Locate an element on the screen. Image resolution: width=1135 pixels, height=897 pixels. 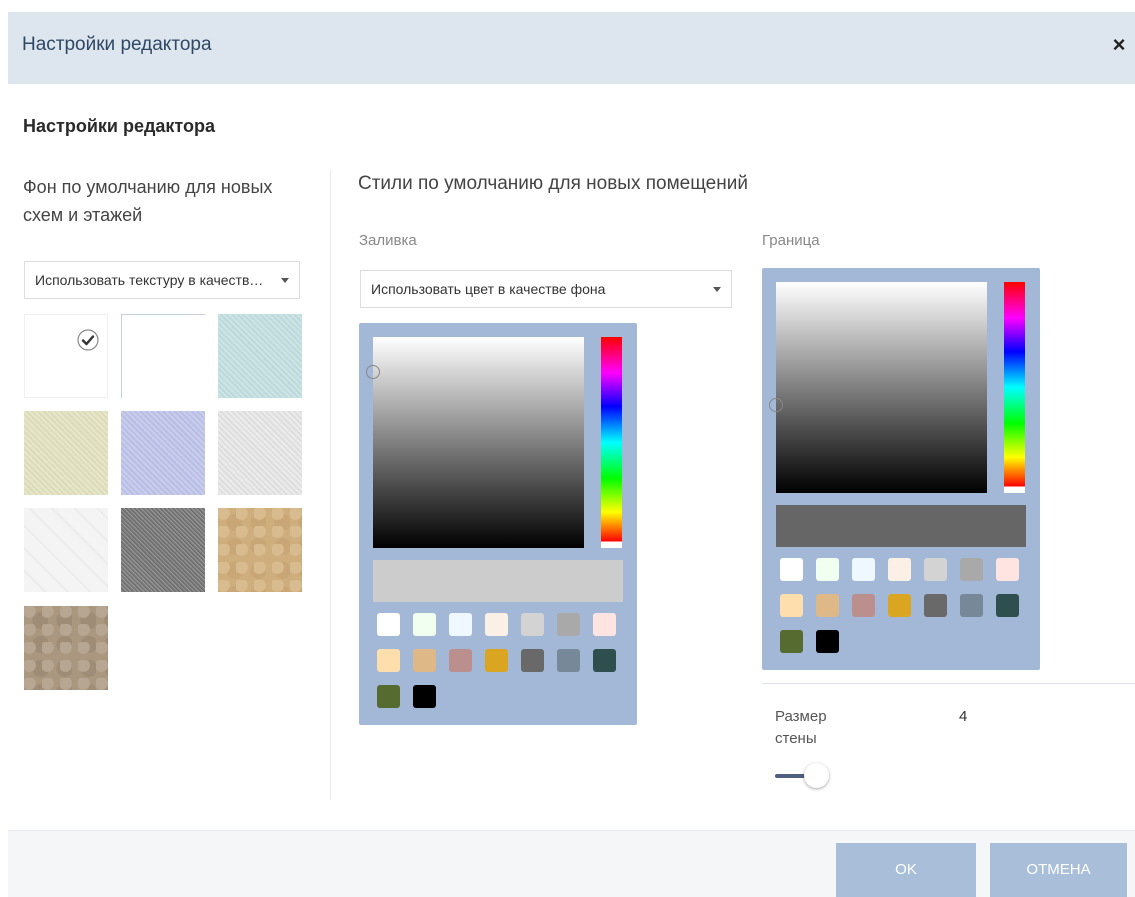
checkmark-icon is located at coordinates (88, 340).